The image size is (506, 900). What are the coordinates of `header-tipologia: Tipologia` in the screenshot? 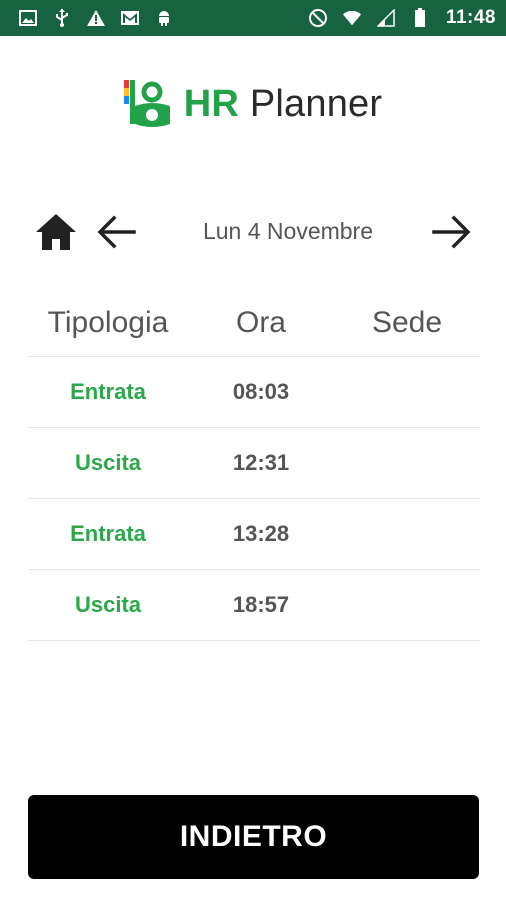 It's located at (108, 322).